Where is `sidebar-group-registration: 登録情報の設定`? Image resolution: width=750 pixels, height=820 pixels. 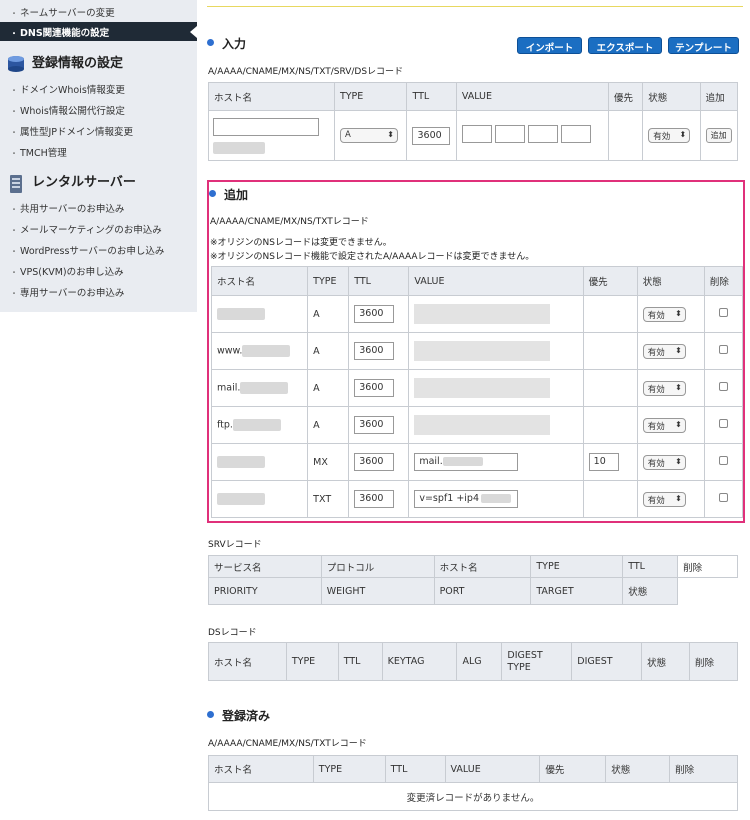 sidebar-group-registration: 登録情報の設定 is located at coordinates (64, 62).